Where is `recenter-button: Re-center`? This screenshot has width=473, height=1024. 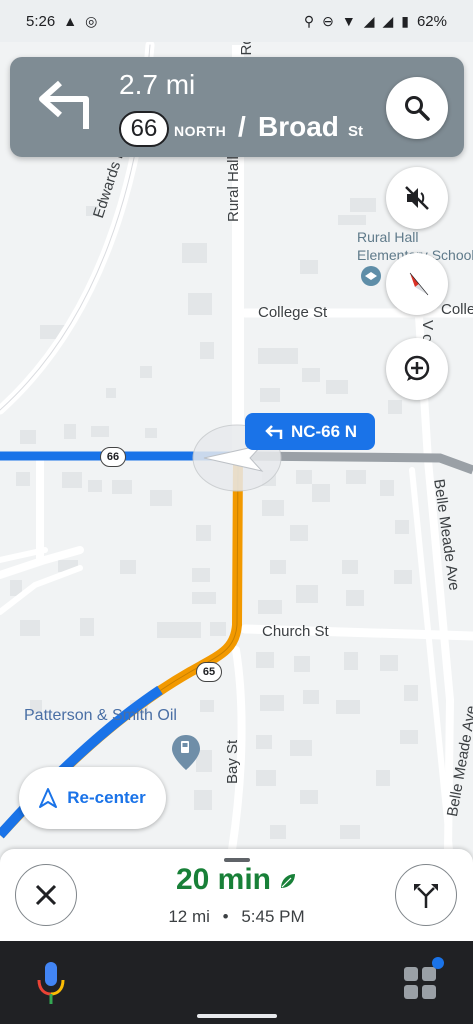
recenter-button: Re-center is located at coordinates (92, 798).